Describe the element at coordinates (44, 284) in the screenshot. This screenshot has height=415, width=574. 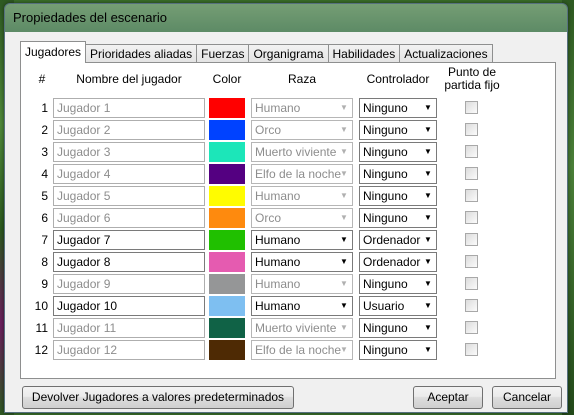
I see `player-number: 9` at that location.